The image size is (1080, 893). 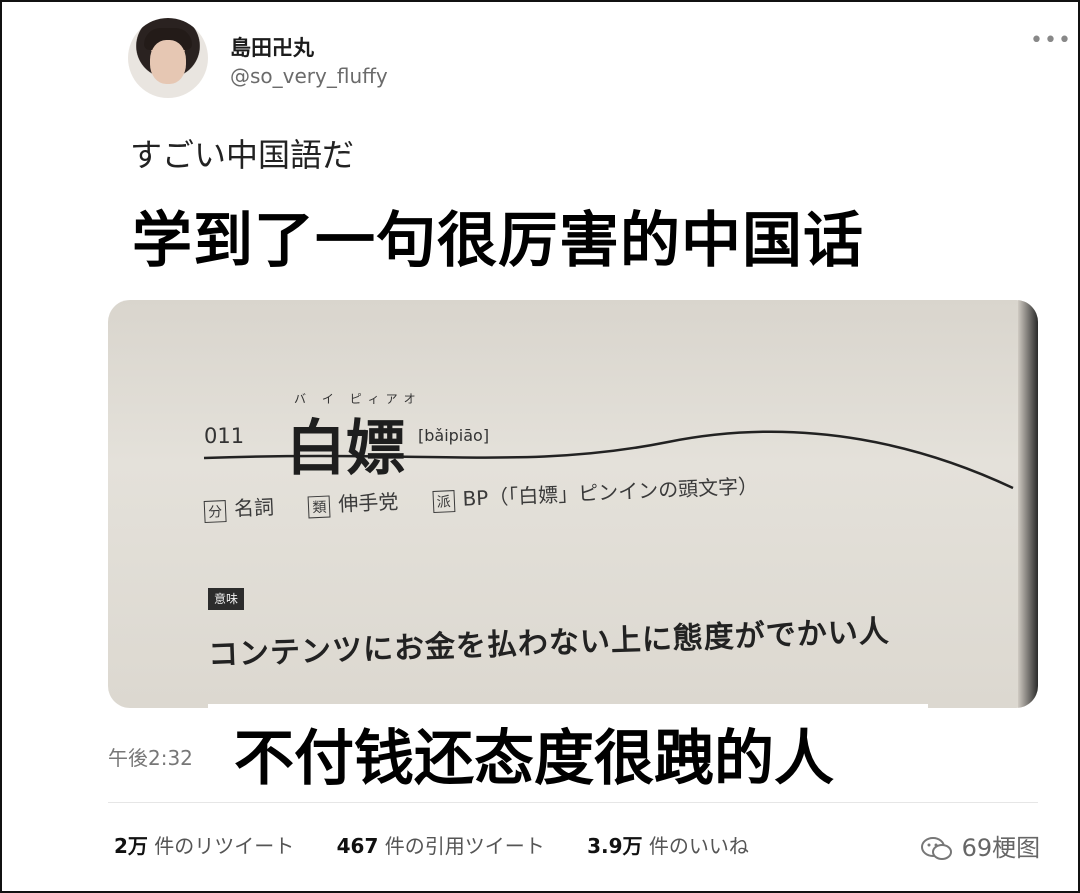 What do you see at coordinates (346, 449) in the screenshot?
I see `entry-word: 白嫖` at bounding box center [346, 449].